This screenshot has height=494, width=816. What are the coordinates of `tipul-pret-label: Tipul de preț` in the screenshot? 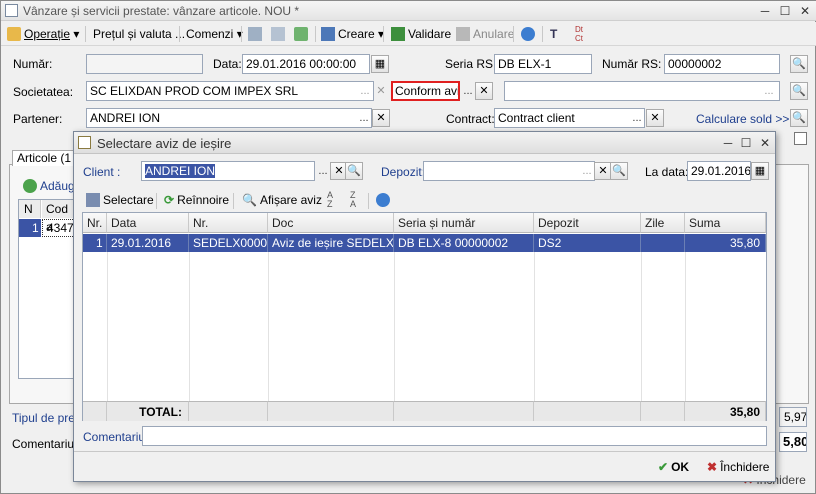 It's located at (45, 418).